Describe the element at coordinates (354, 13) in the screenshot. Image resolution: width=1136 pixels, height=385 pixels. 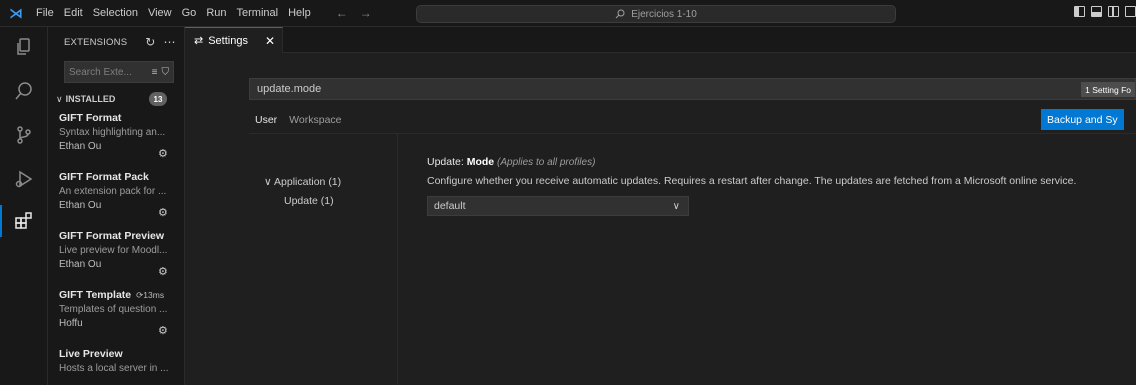
I see `navigation-arrows: ← →` at that location.